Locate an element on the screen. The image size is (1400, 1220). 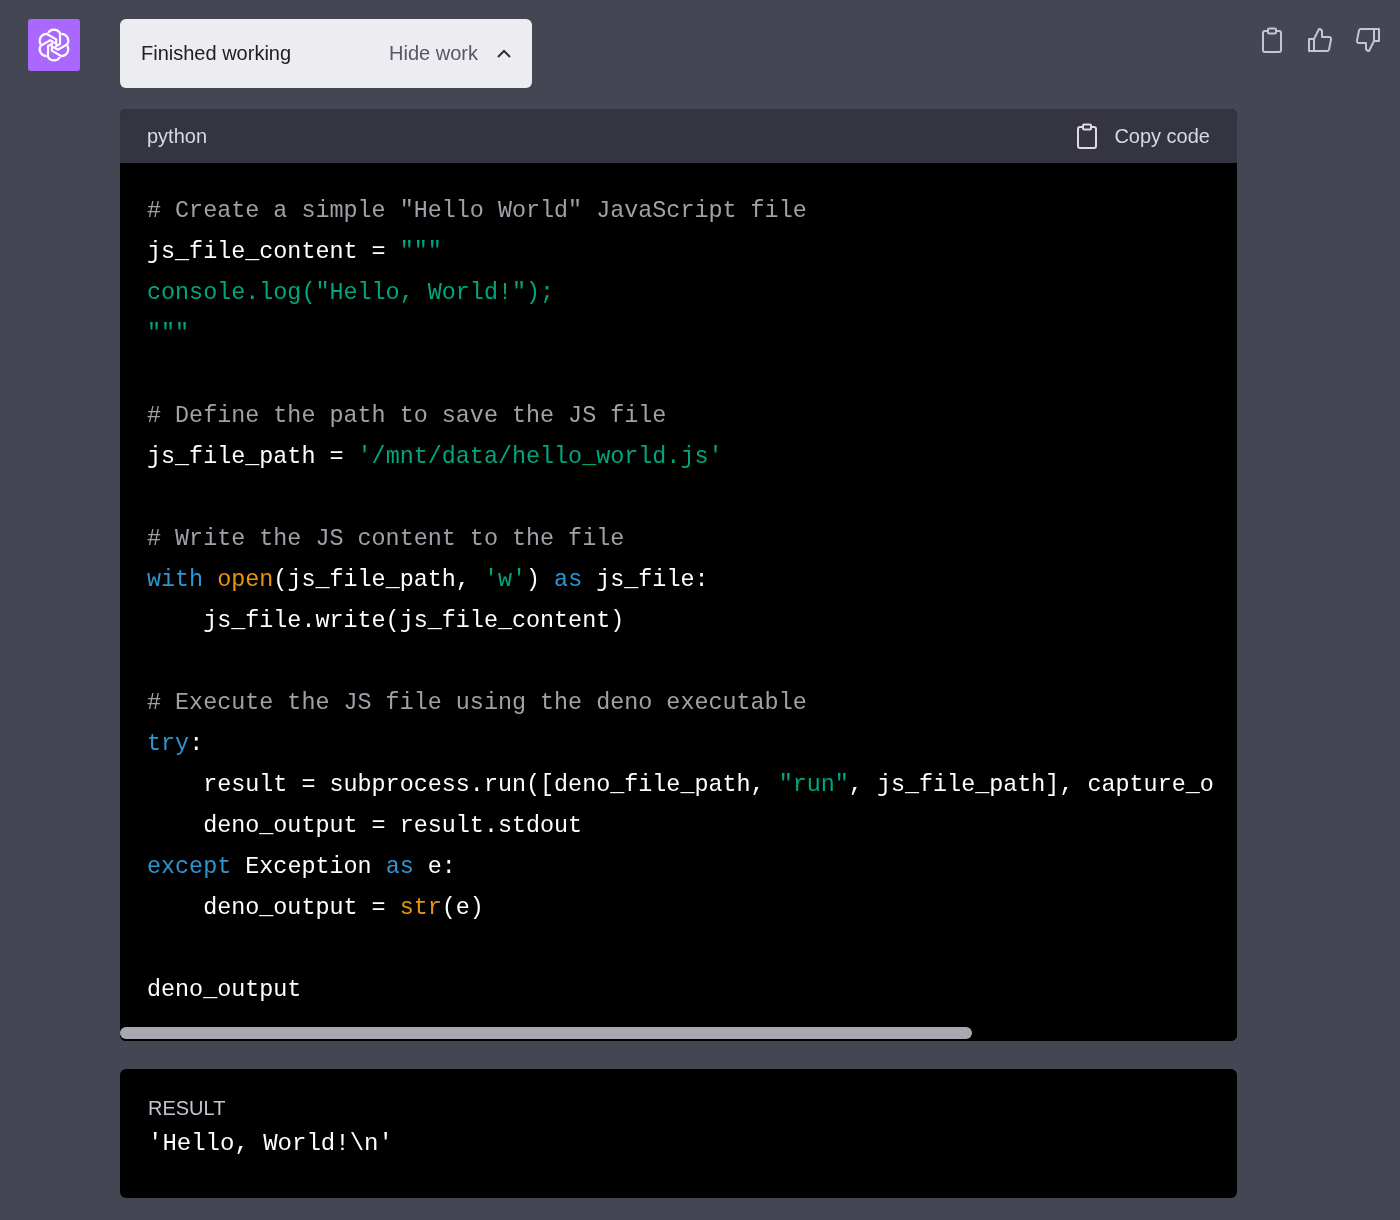
hide-work-button: Hide work is located at coordinates (450, 53).